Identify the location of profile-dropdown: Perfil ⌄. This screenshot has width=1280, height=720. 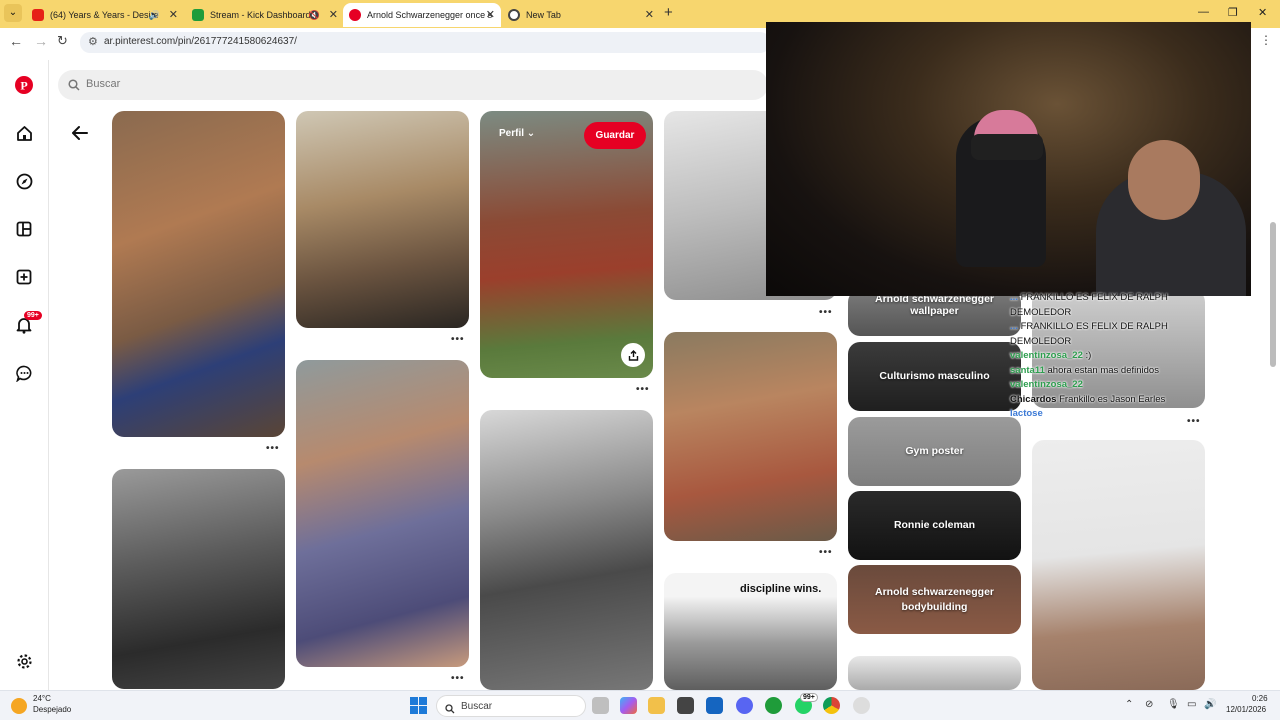
(517, 133).